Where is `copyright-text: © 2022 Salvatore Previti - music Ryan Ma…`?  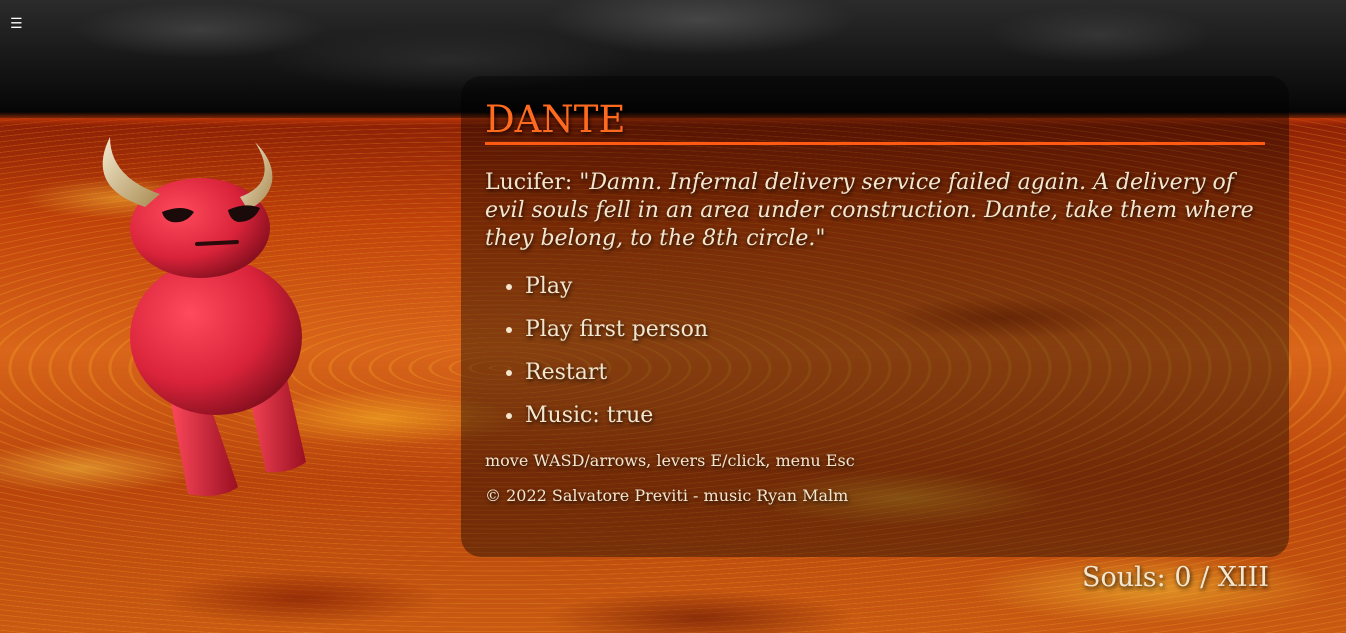 copyright-text: © 2022 Salvatore Previti - music Ryan Ma… is located at coordinates (667, 495).